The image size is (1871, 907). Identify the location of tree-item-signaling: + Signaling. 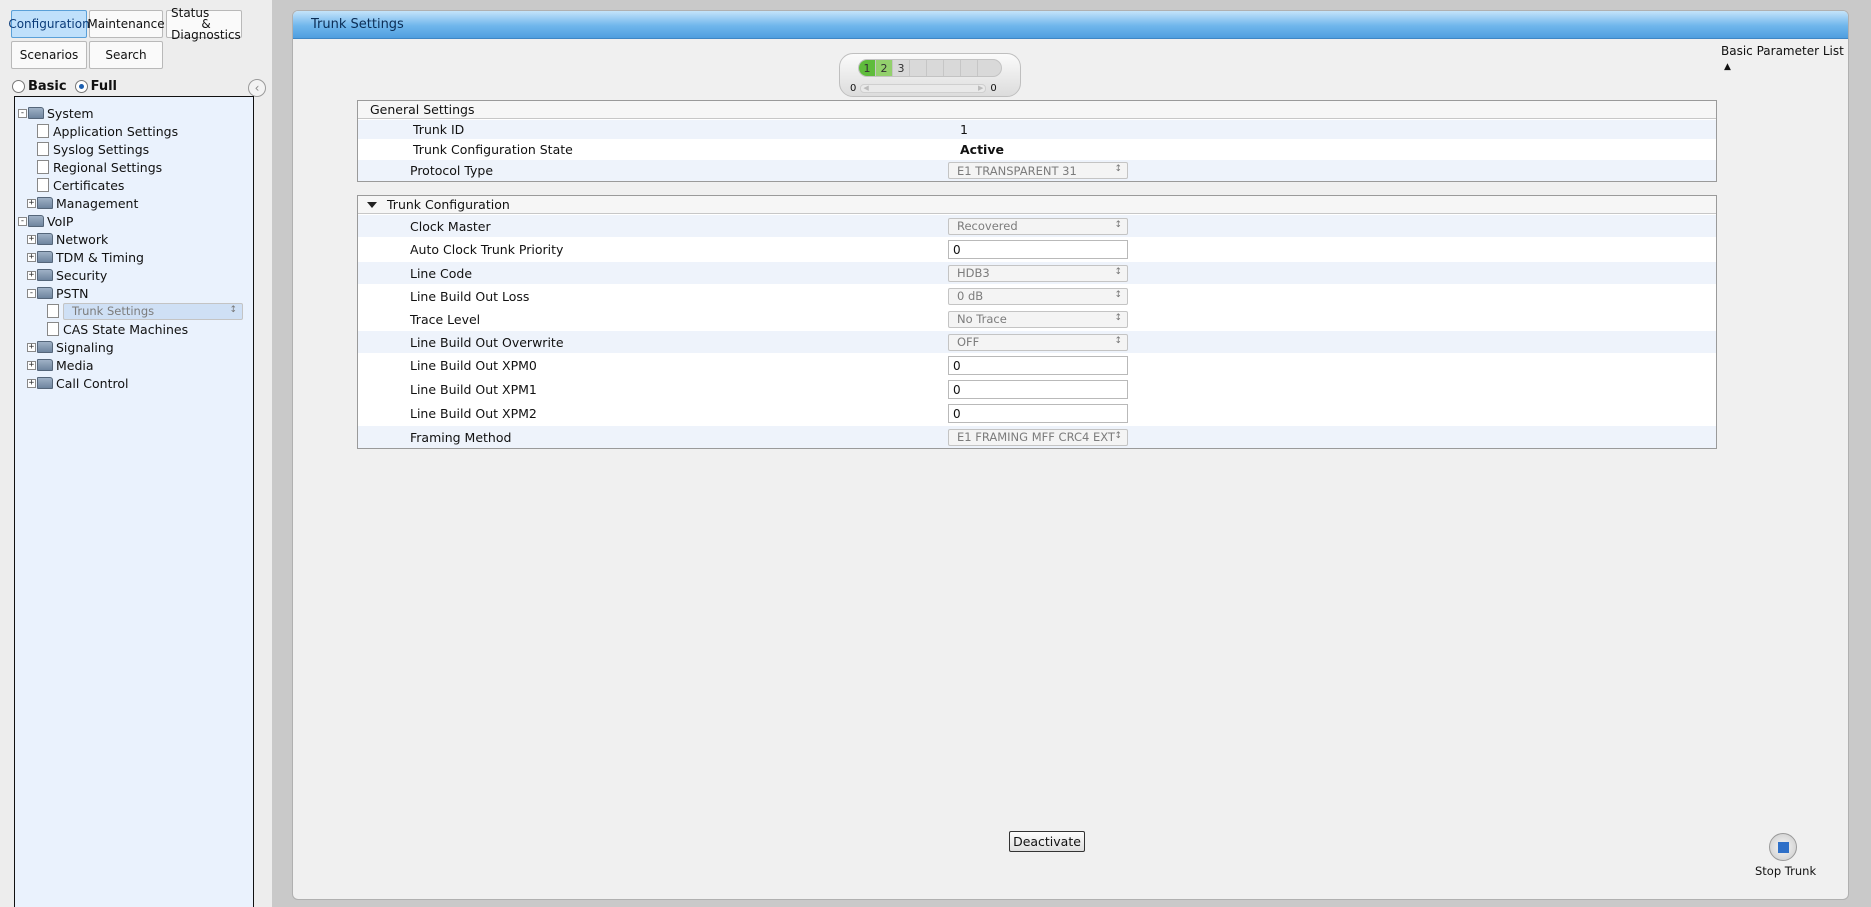
(70, 347).